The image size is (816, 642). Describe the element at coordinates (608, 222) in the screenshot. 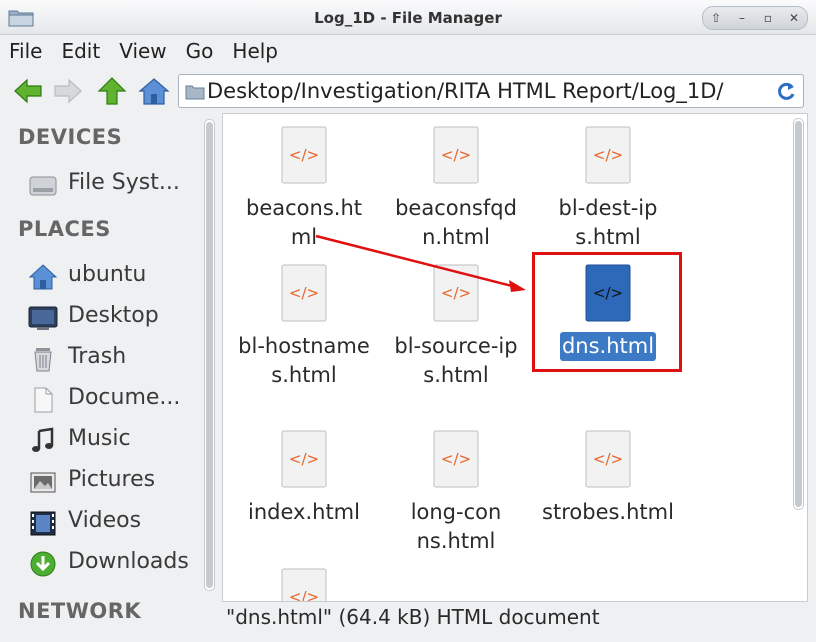

I see `file-name: bl-dest-ips.html` at that location.